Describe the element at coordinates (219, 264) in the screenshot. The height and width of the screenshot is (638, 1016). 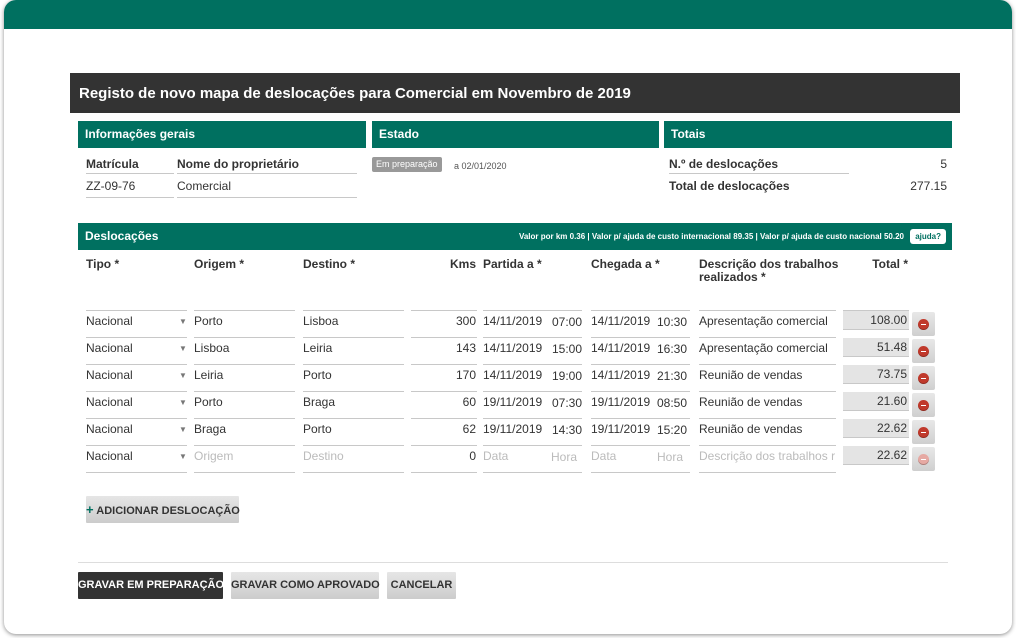
I see `col-origem: Origem *` at that location.